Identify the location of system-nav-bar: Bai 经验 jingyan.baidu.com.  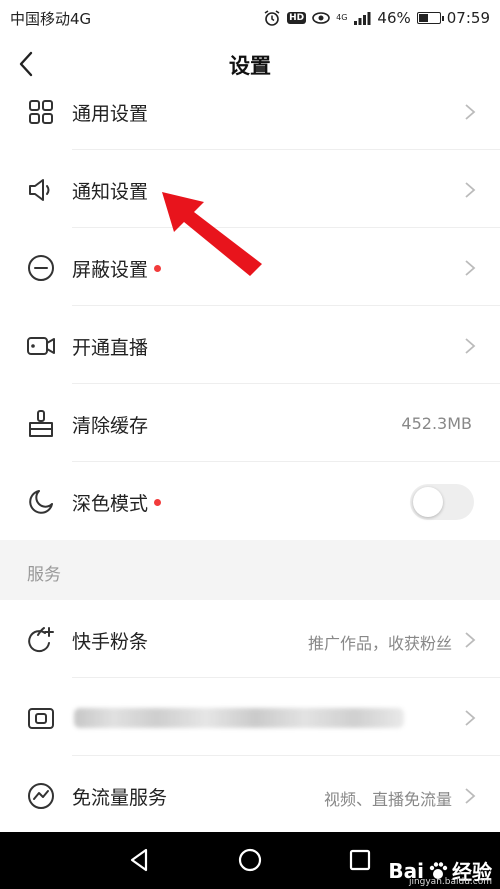
(250, 860).